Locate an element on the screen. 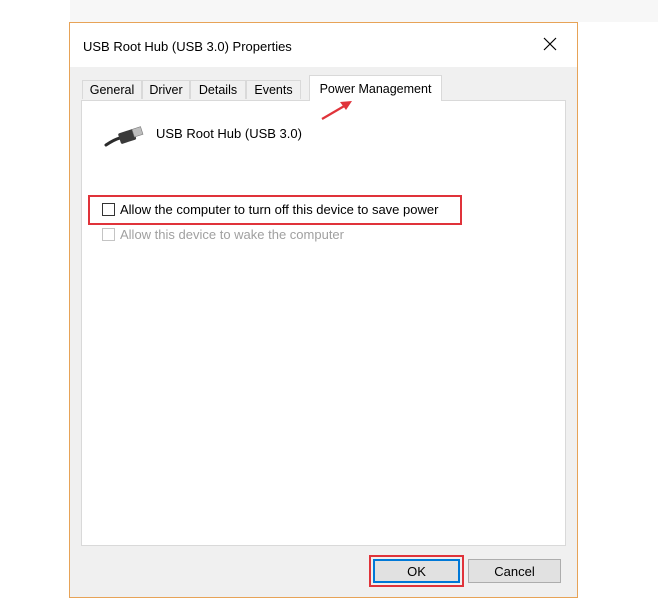 This screenshot has height=615, width=658. usb-cable-icon is located at coordinates (124, 136).